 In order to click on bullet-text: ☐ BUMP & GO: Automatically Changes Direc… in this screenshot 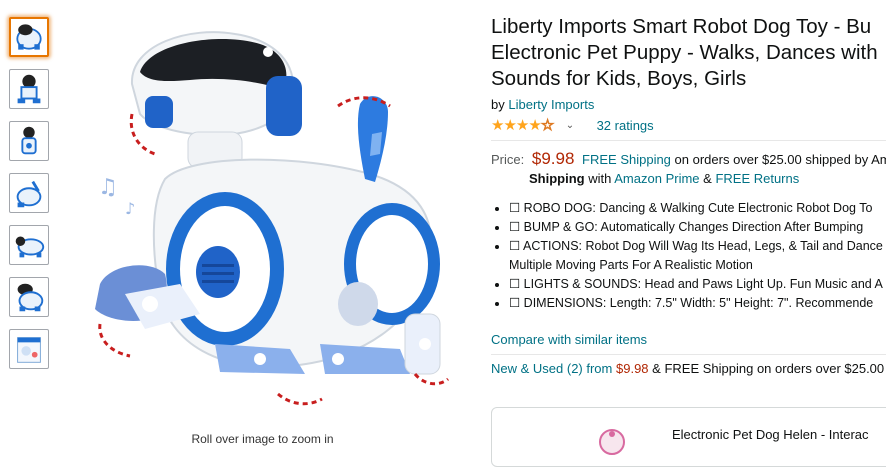, I will do `click(686, 227)`.